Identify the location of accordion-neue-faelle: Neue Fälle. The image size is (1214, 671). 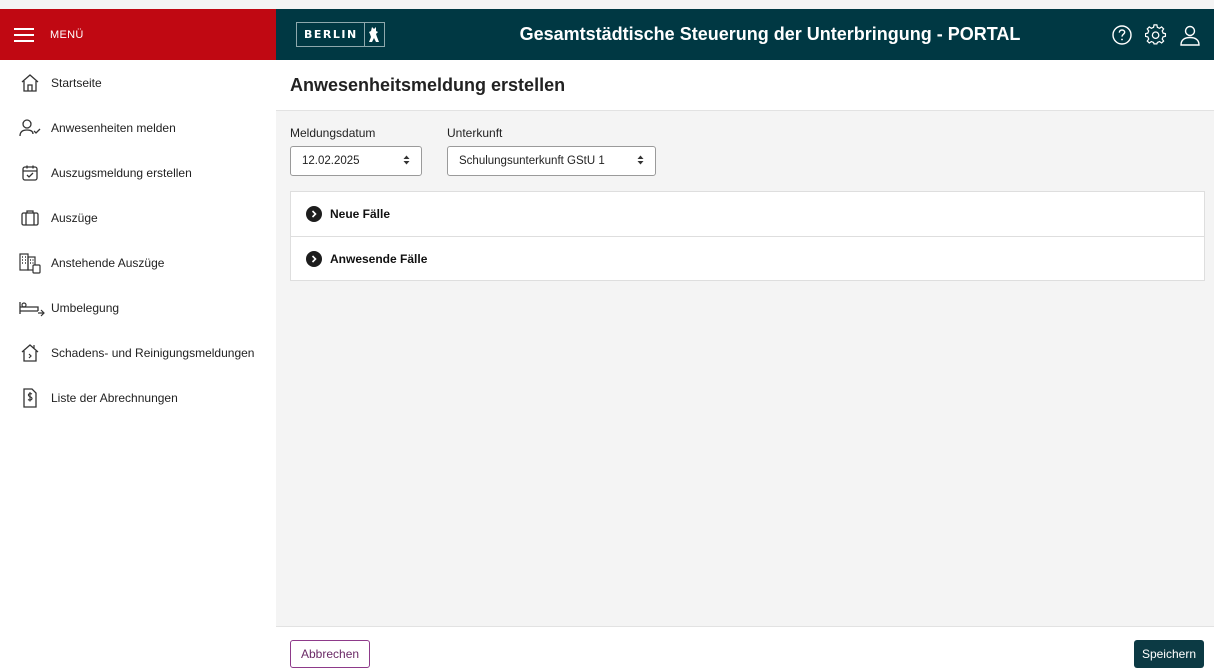
(747, 214).